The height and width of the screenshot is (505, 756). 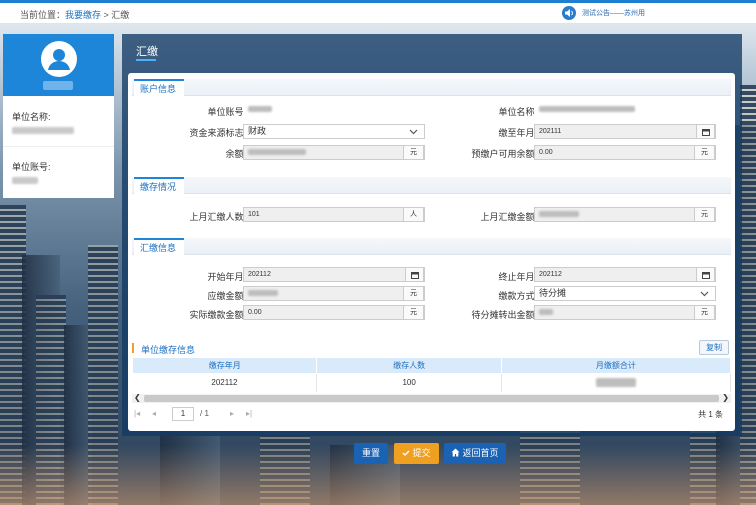 I want to click on notice-text: 测试公告——苏州用, so click(x=613, y=13).